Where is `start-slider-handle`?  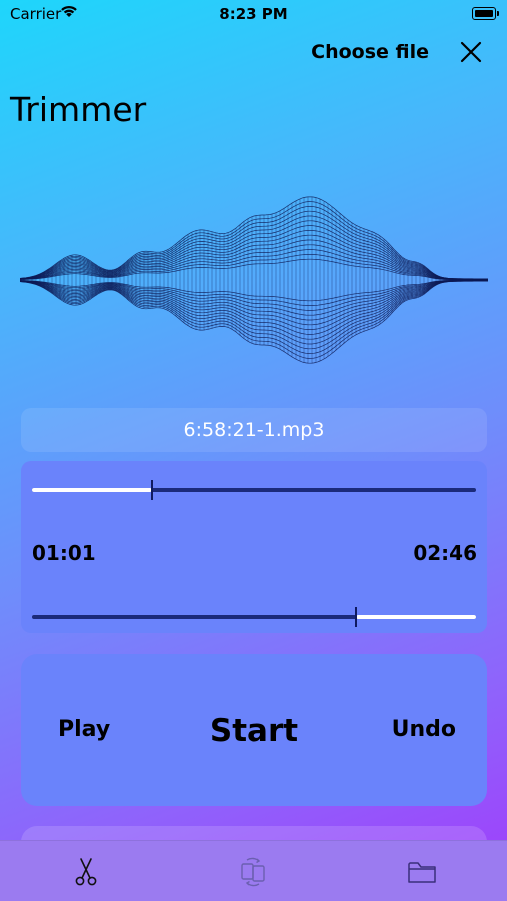
start-slider-handle is located at coordinates (151, 490).